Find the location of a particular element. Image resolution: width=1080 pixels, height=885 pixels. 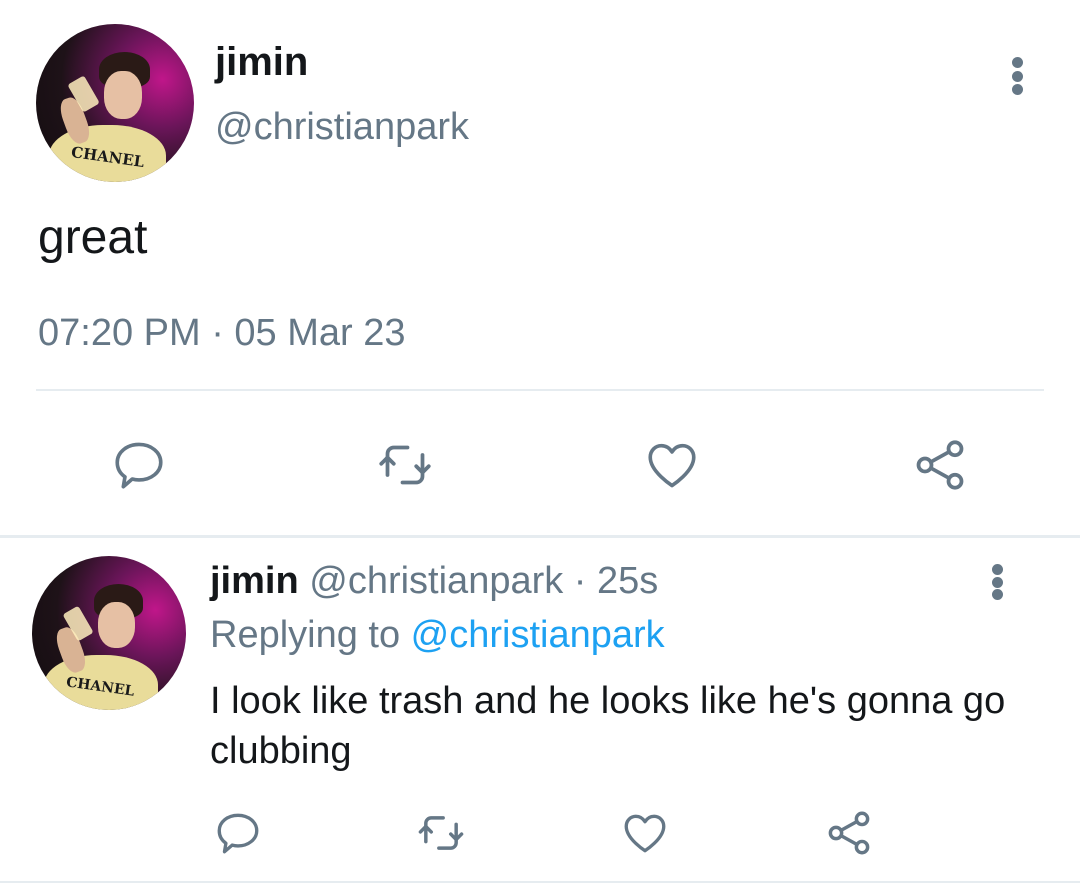

tweet-timestamp: 07:20 PM · 05 Mar 23 is located at coordinates (222, 333).